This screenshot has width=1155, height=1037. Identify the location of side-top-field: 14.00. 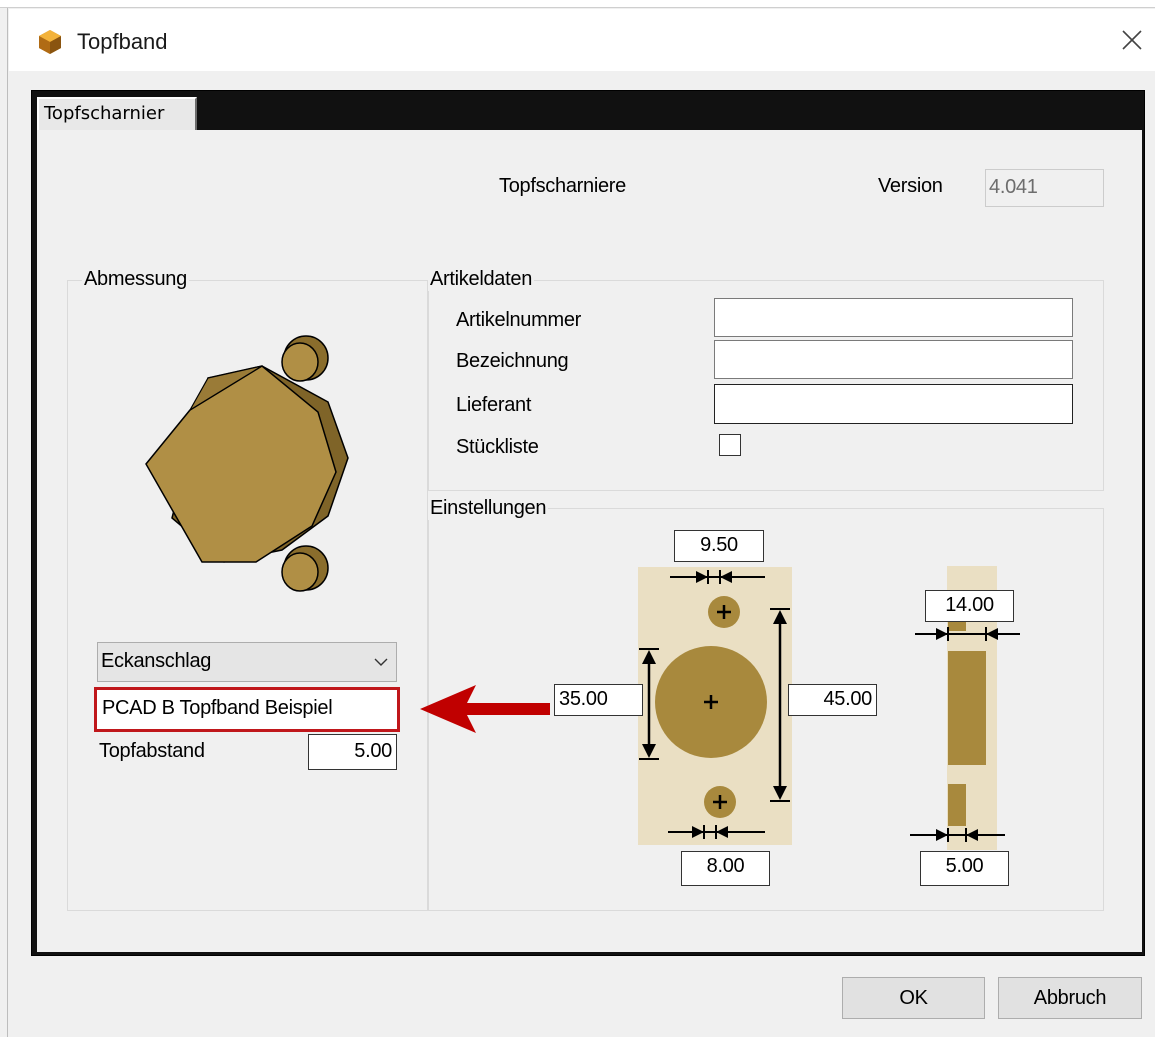
(969, 606).